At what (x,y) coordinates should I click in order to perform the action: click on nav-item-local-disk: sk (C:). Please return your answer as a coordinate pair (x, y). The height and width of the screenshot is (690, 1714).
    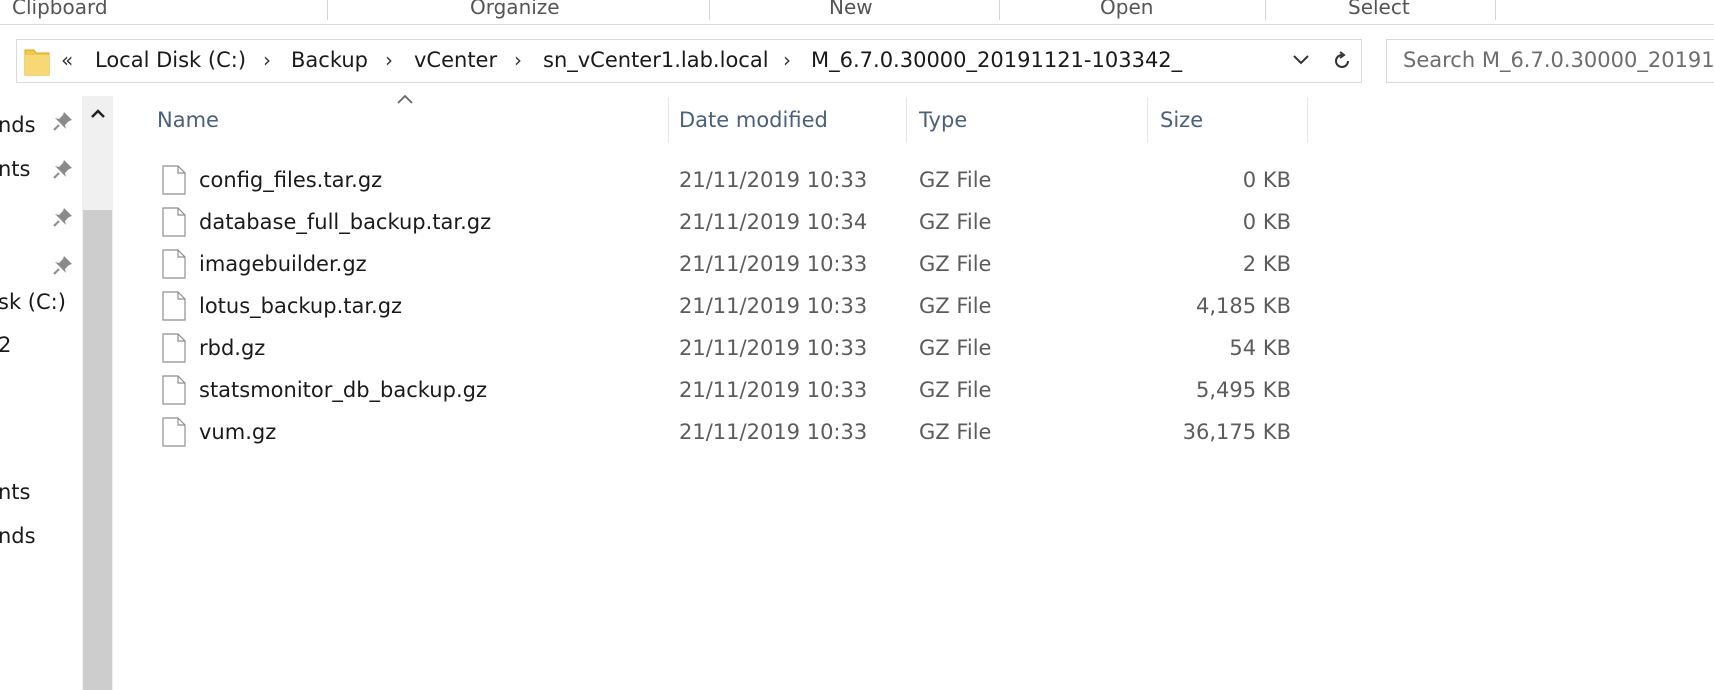
    Looking at the image, I should click on (33, 302).